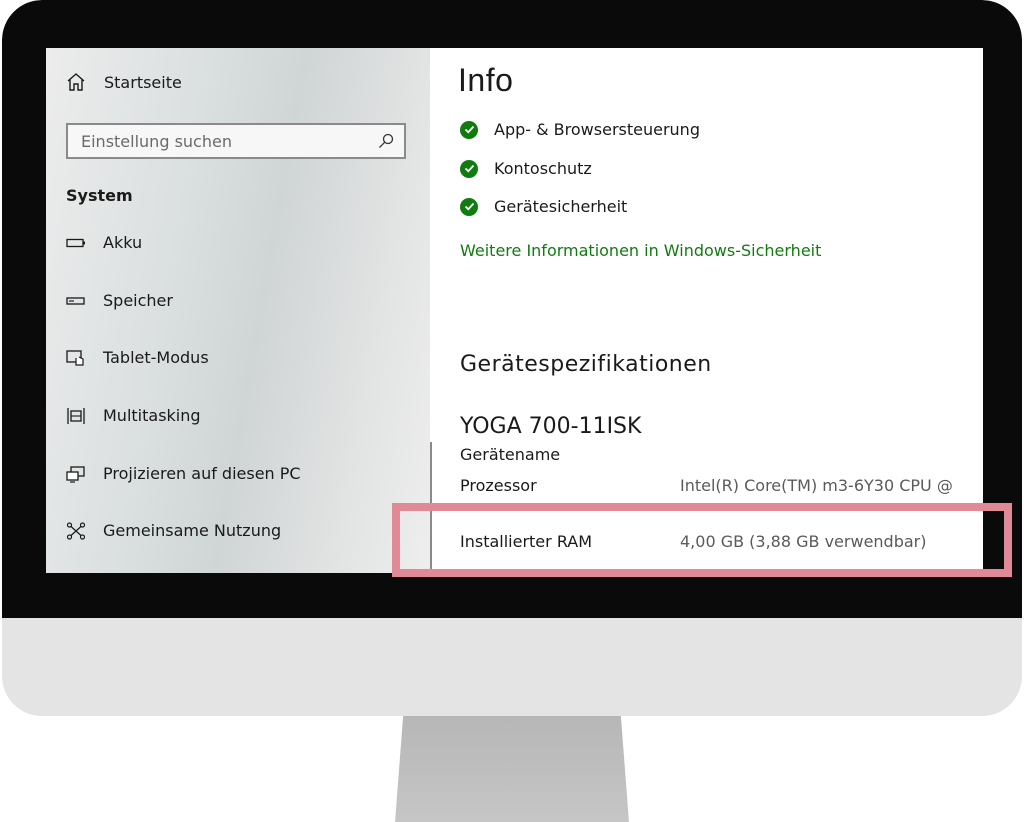 The image size is (1024, 822). Describe the element at coordinates (510, 454) in the screenshot. I see `device-name-label: Gerätename` at that location.